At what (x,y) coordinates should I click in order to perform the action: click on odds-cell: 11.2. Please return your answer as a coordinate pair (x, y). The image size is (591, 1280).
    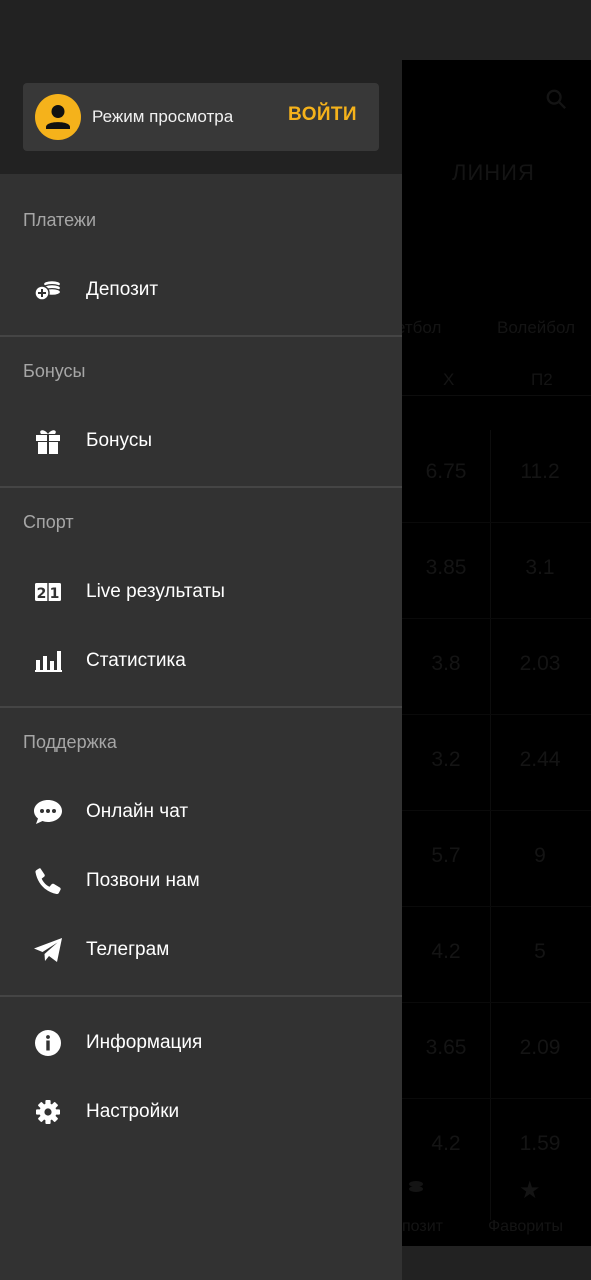
    Looking at the image, I should click on (540, 471).